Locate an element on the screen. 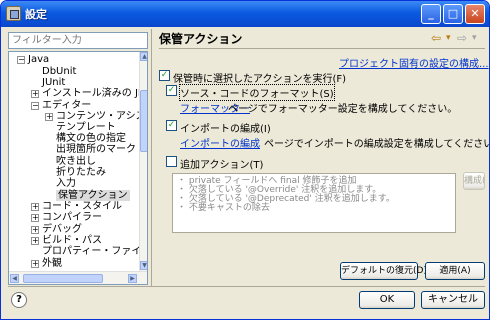 This screenshot has height=320, width=490. back-arrow-icon: ⇦ is located at coordinates (436, 38).